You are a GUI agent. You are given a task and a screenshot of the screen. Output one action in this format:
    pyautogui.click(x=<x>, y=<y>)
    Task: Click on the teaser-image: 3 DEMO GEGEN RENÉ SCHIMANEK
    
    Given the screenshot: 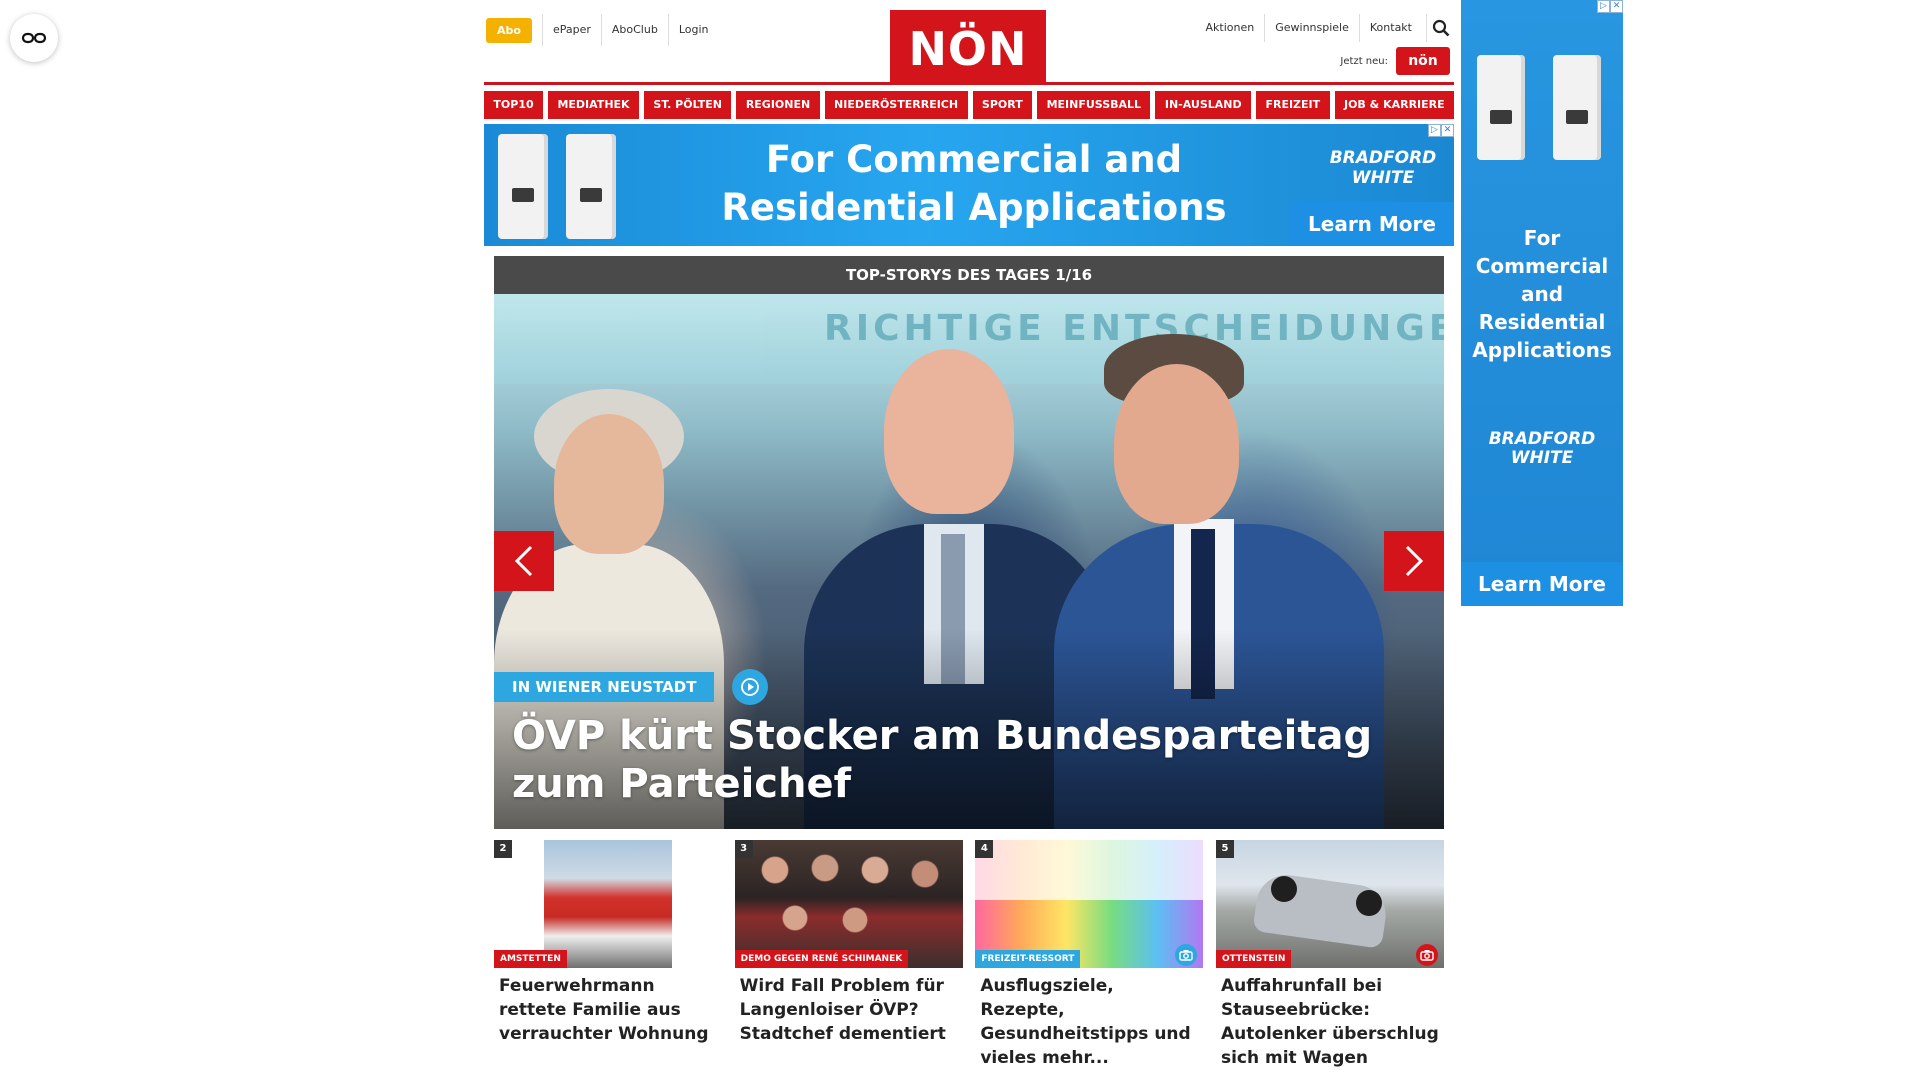 What is the action you would take?
    pyautogui.click(x=848, y=904)
    